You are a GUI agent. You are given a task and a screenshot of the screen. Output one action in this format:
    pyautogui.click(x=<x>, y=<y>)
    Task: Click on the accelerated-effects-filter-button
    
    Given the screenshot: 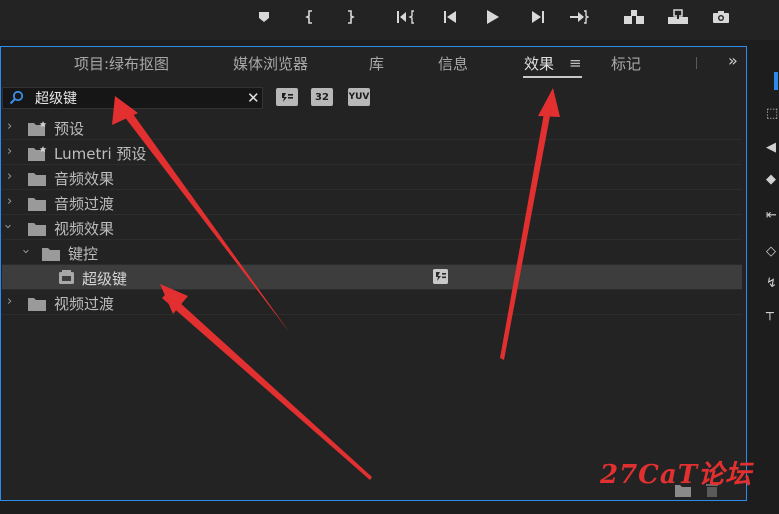 What is the action you would take?
    pyautogui.click(x=287, y=97)
    